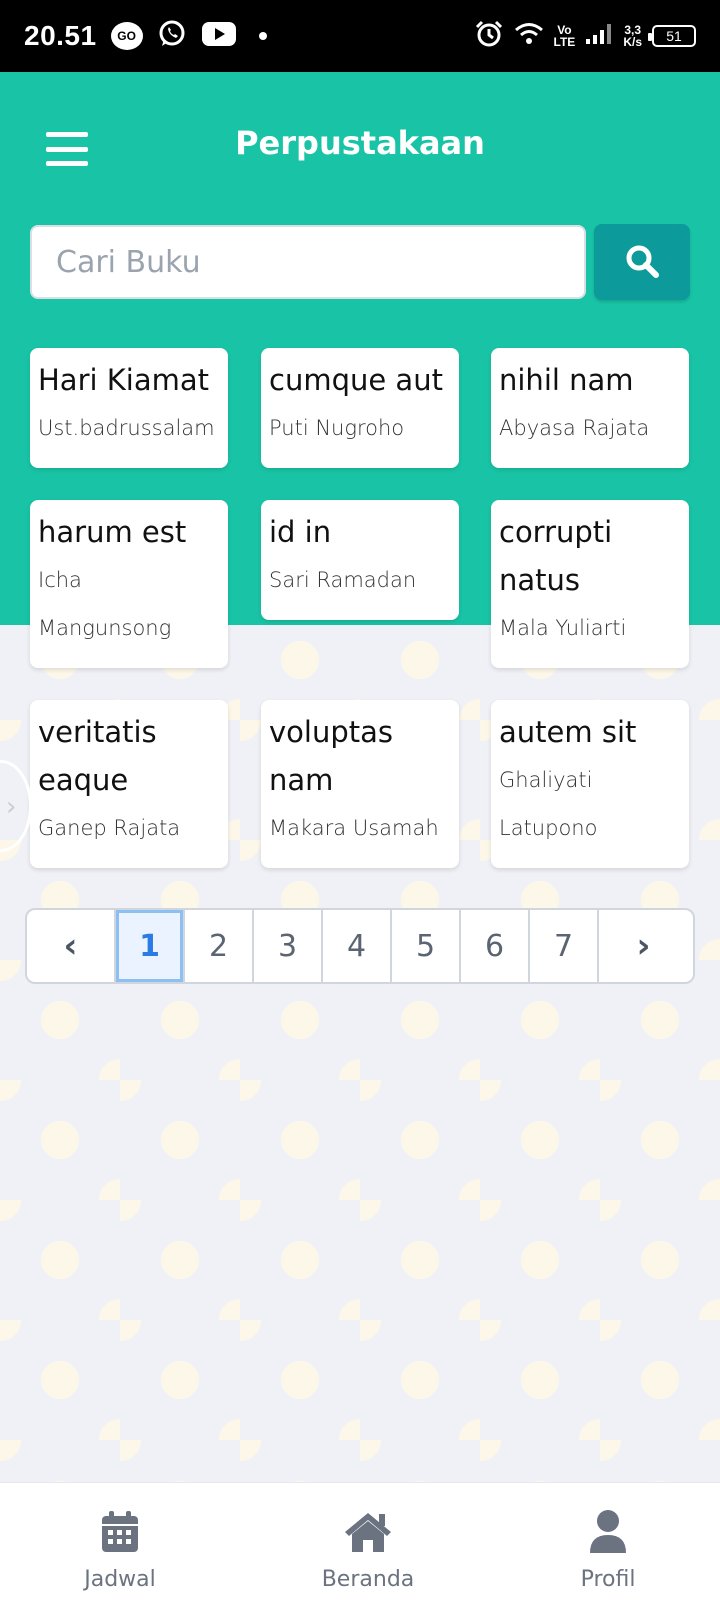 The height and width of the screenshot is (1612, 720). I want to click on page-title: Perpustakaan, so click(360, 143).